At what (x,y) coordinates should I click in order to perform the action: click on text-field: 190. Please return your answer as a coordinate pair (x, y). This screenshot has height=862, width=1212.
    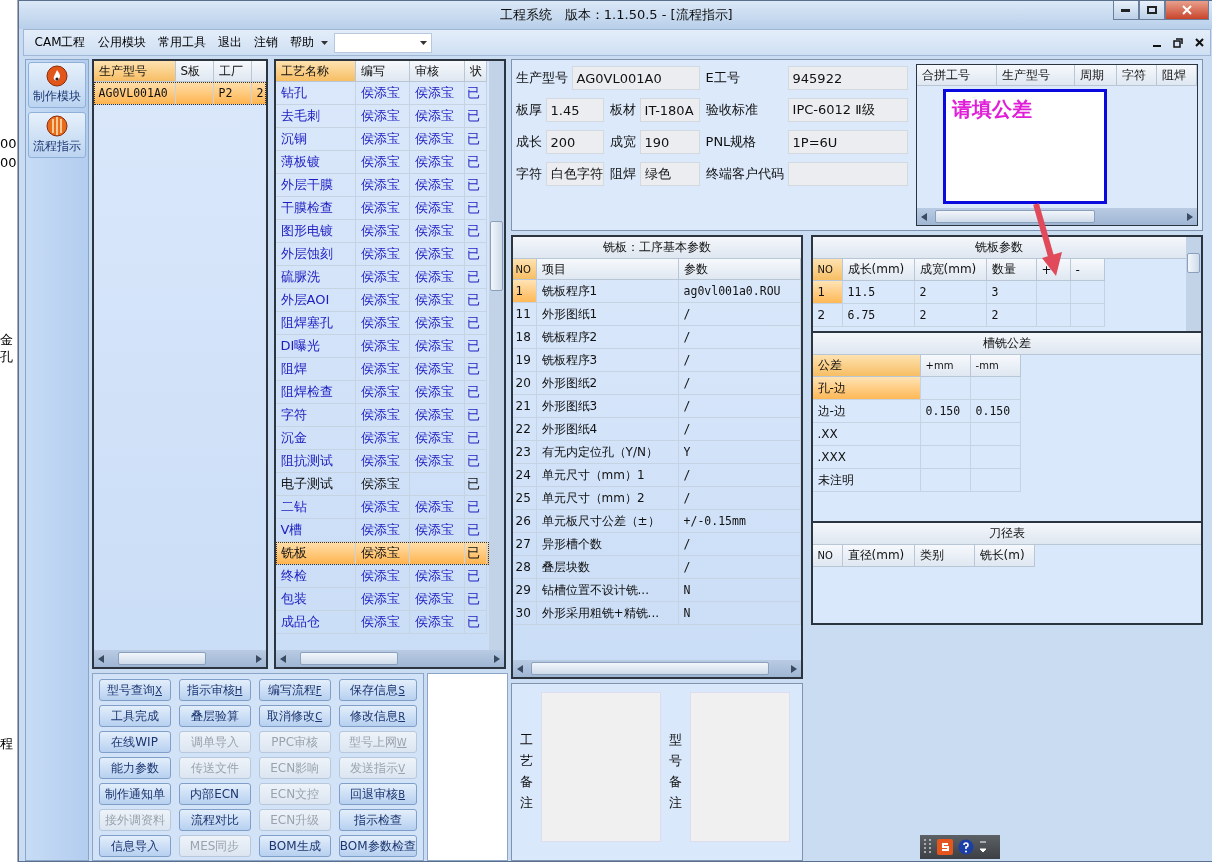
    Looking at the image, I should click on (669, 142).